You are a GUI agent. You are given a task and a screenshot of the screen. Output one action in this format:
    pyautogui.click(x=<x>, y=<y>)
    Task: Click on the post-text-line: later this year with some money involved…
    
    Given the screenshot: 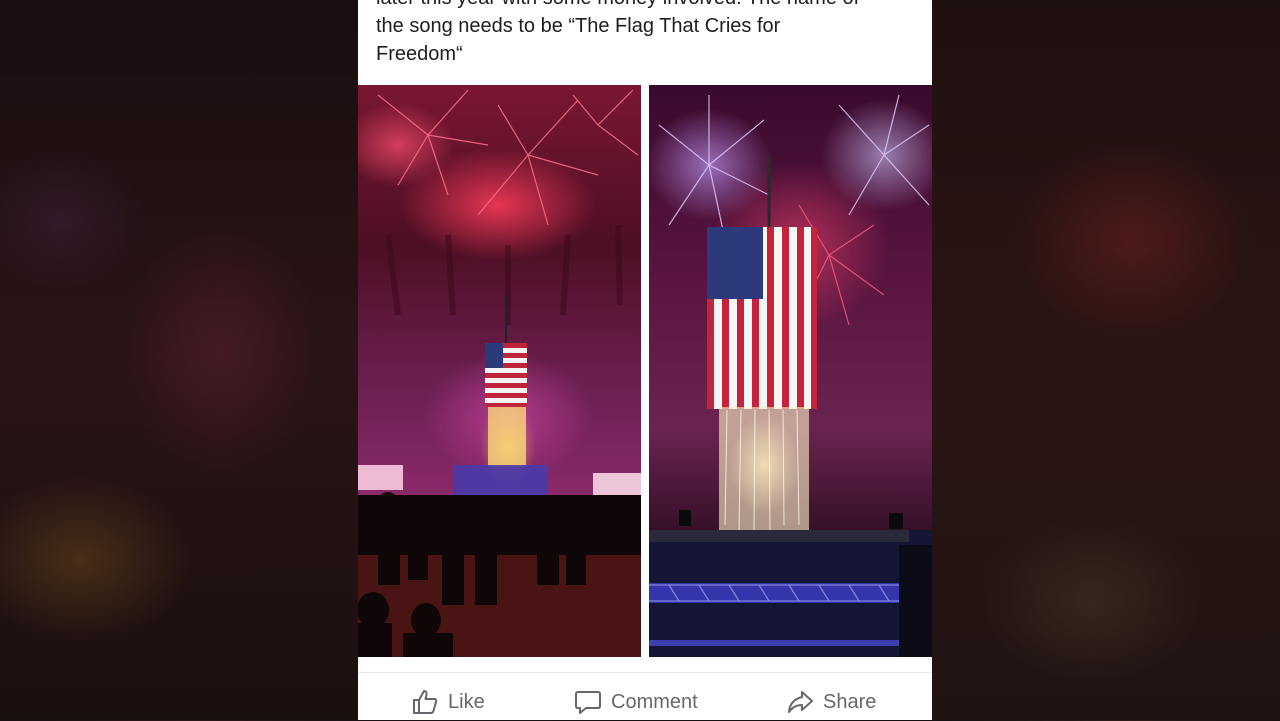 What is the action you would take?
    pyautogui.click(x=648, y=6)
    